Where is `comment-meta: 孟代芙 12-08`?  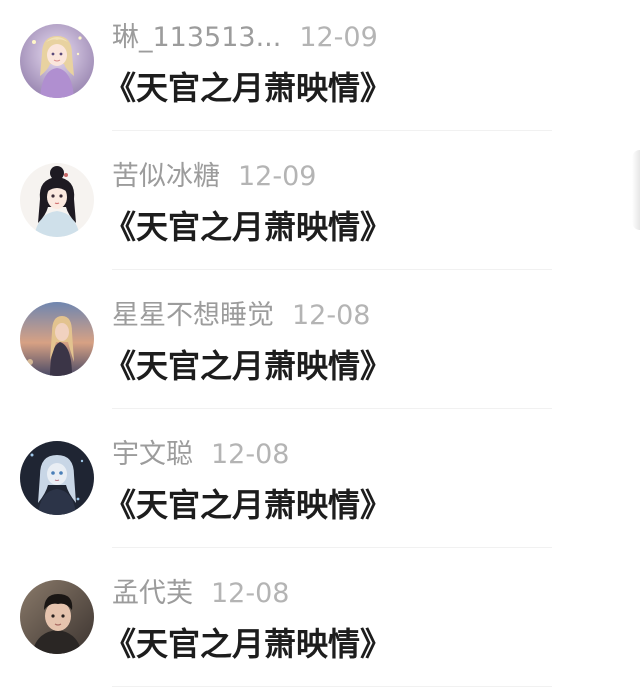 comment-meta: 孟代芙 12-08 is located at coordinates (200, 594).